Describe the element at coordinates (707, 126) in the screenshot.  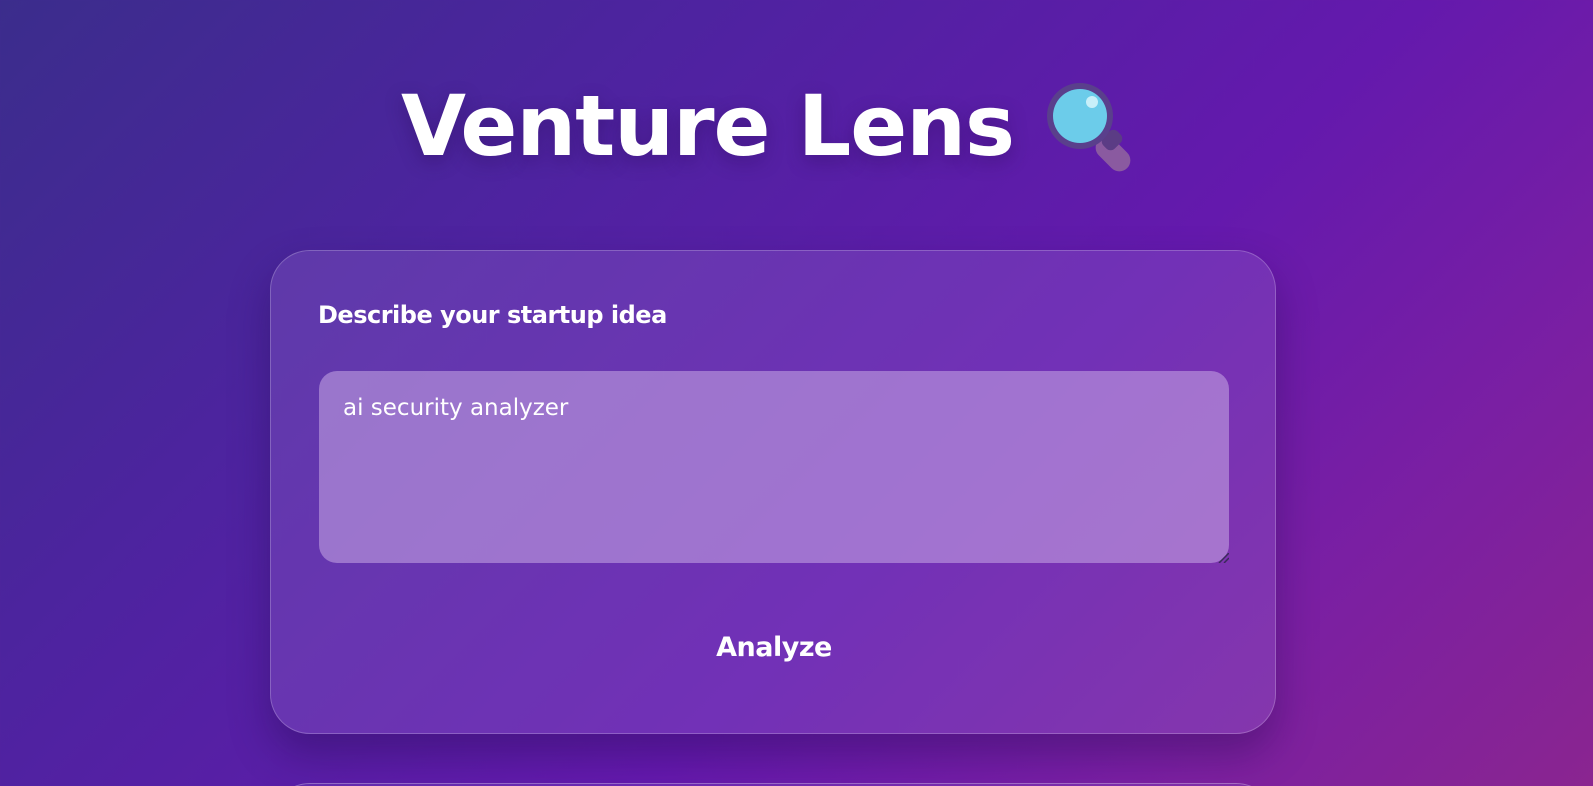
I see `page-title: Venture Lens` at that location.